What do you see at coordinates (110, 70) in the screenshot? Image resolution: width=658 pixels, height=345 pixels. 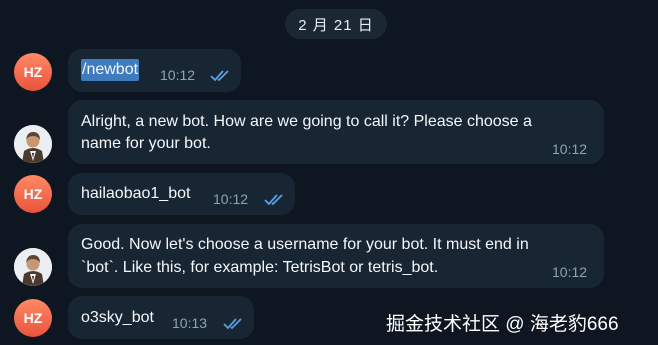 I see `message-text: /newbot` at bounding box center [110, 70].